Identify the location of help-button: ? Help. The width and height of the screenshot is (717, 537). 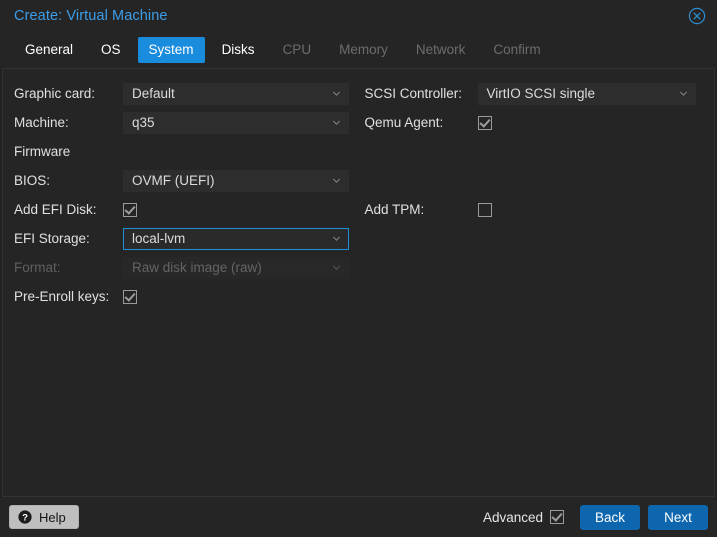
(44, 517).